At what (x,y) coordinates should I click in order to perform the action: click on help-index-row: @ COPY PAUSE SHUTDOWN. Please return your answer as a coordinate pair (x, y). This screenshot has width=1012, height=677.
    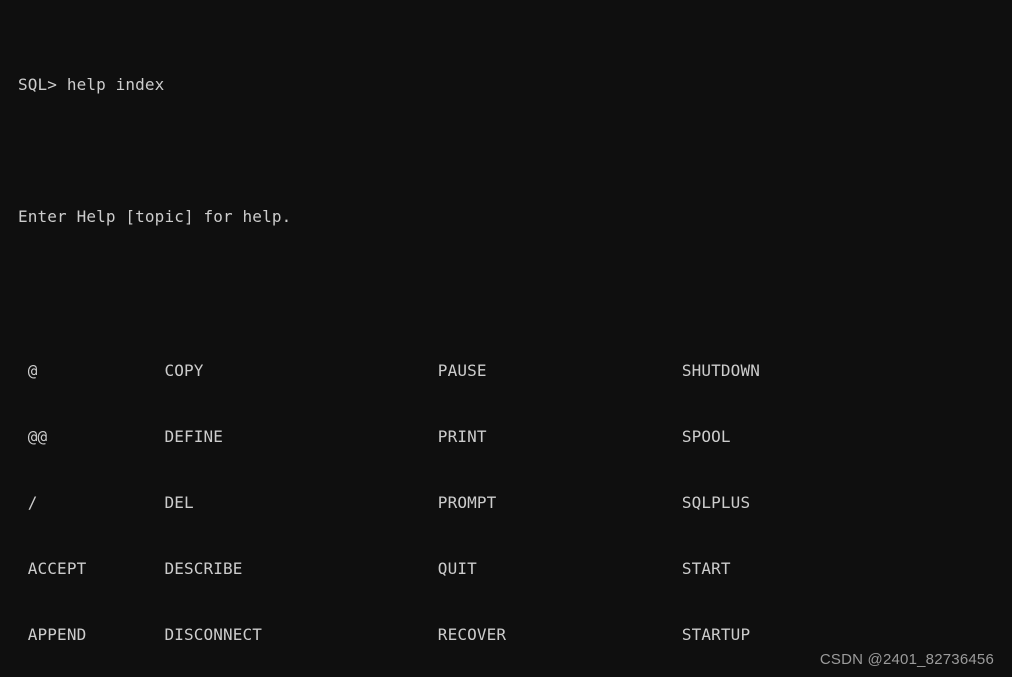
    Looking at the image, I should click on (389, 370).